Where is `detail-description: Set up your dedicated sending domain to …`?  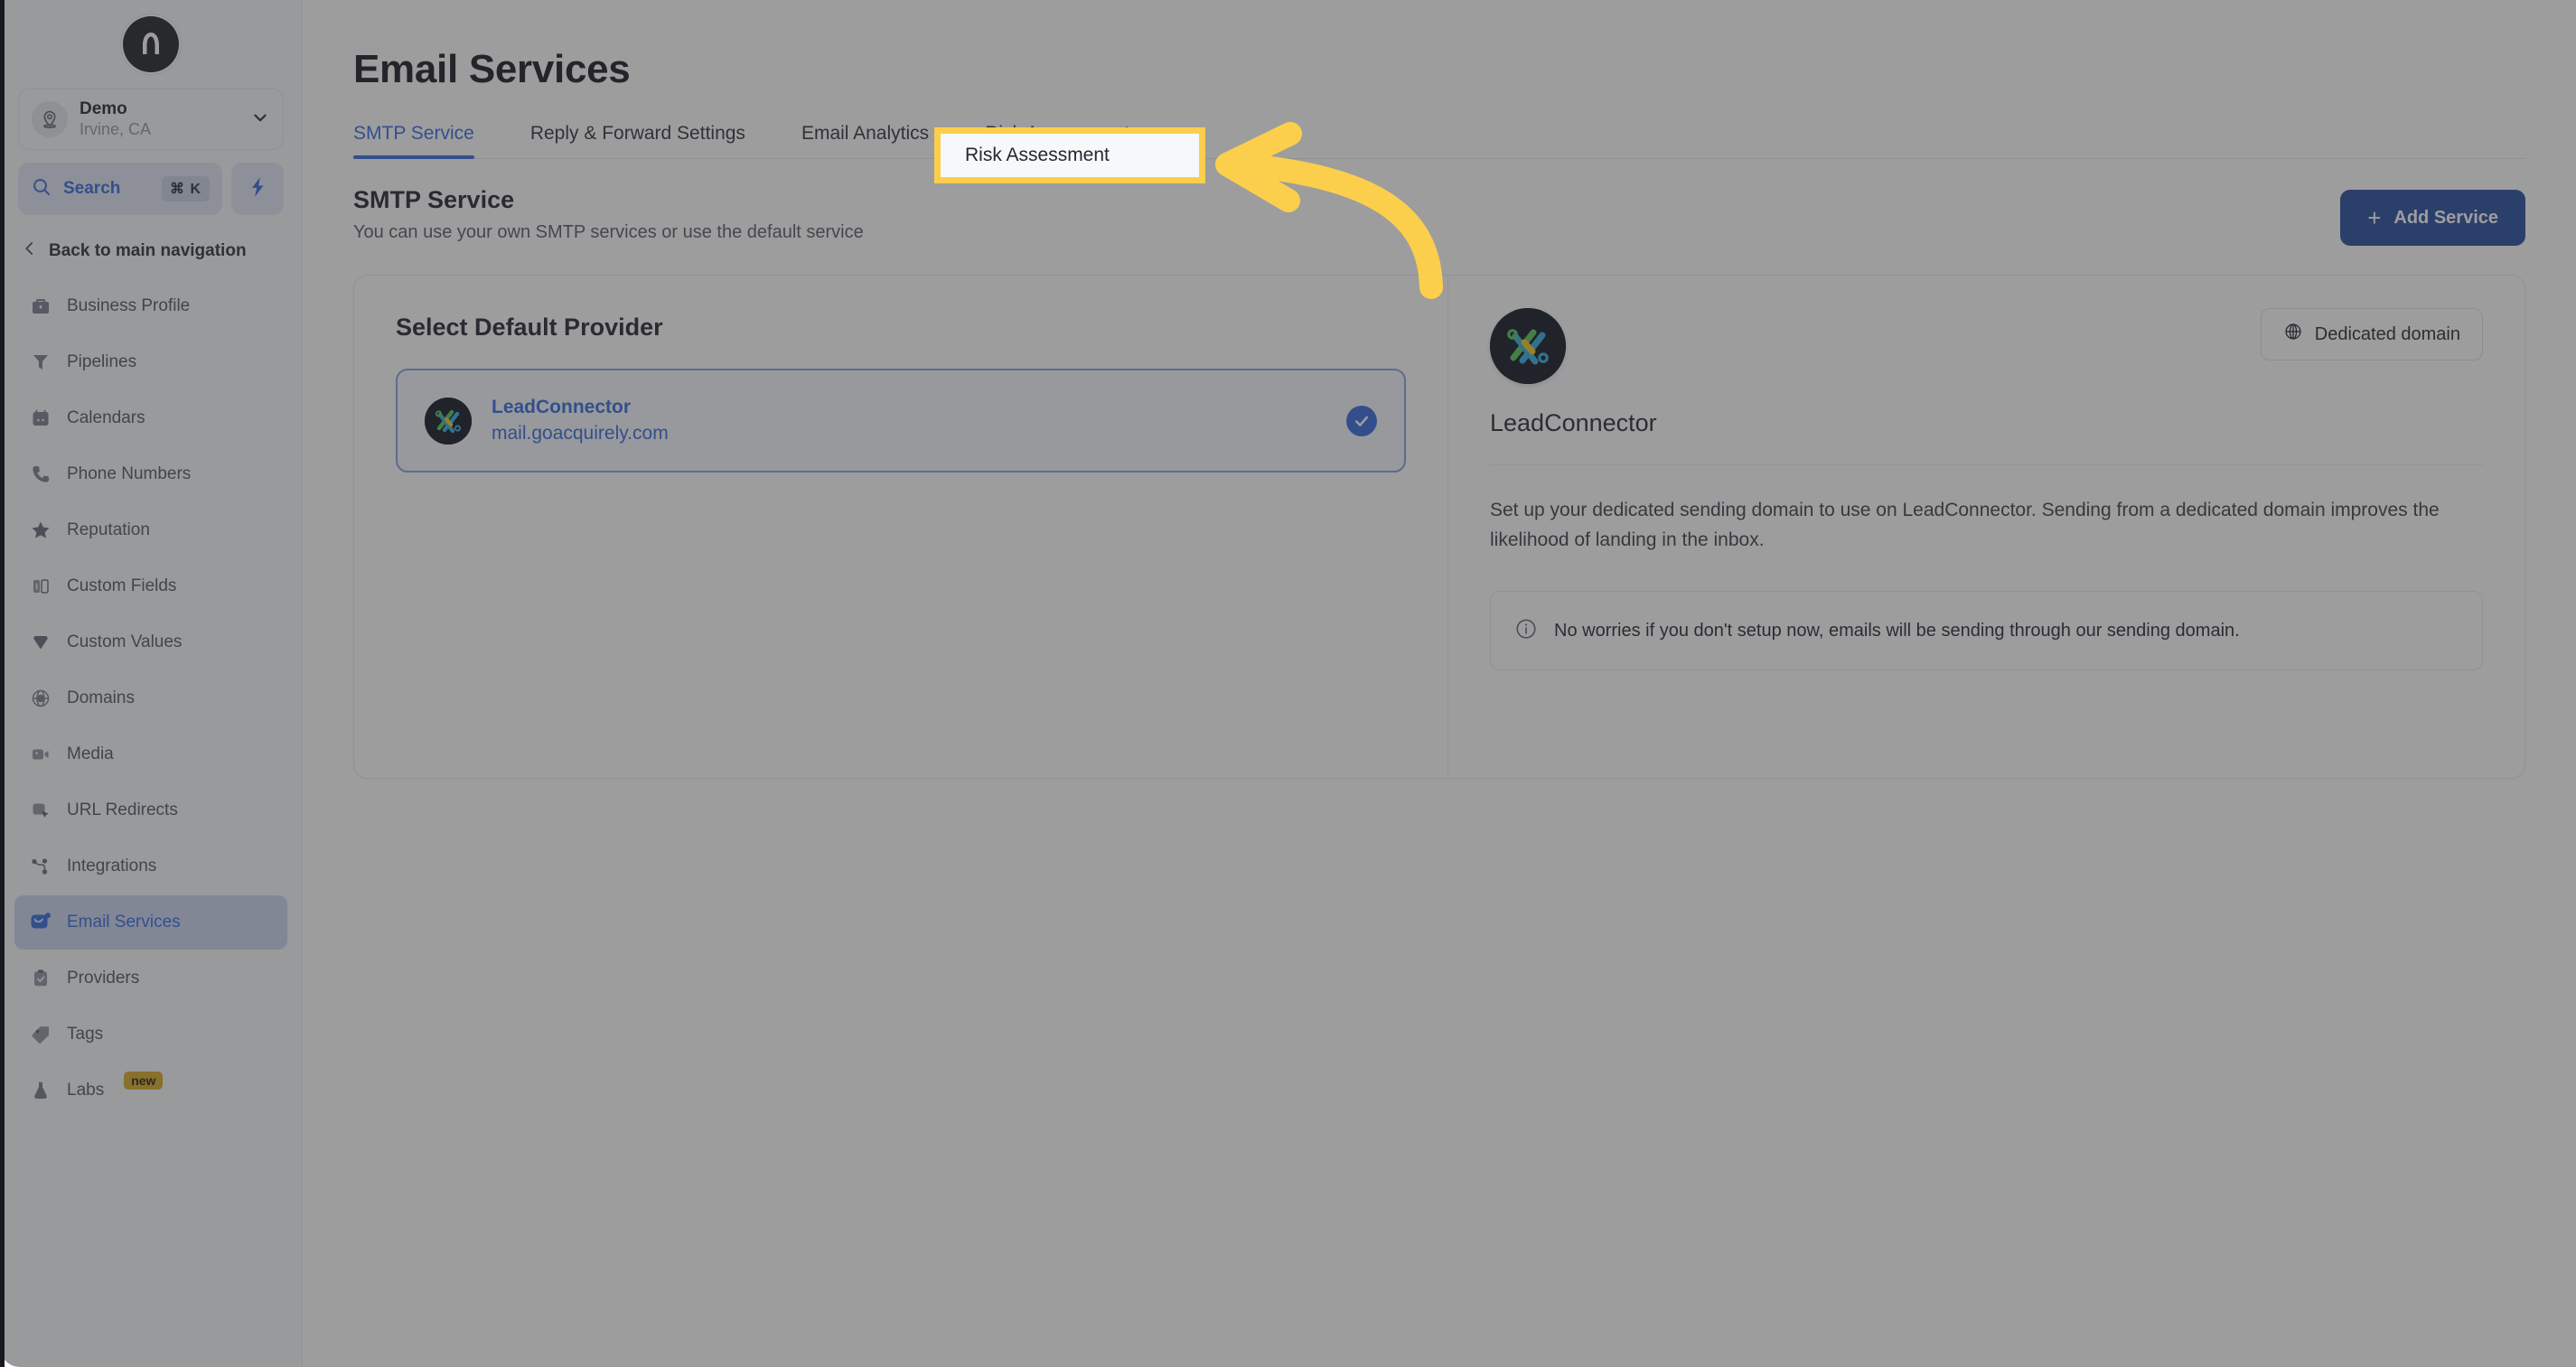
detail-description: Set up your dedicated sending domain to … is located at coordinates (1965, 525).